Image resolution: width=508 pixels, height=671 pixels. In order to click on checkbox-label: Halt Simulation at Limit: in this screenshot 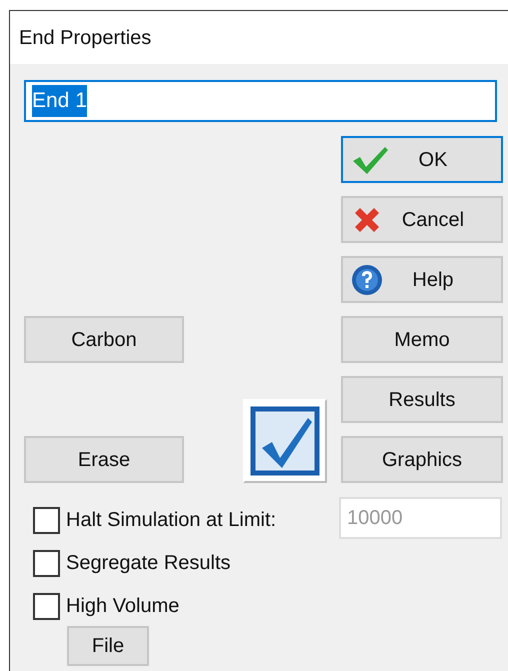, I will do `click(171, 520)`.